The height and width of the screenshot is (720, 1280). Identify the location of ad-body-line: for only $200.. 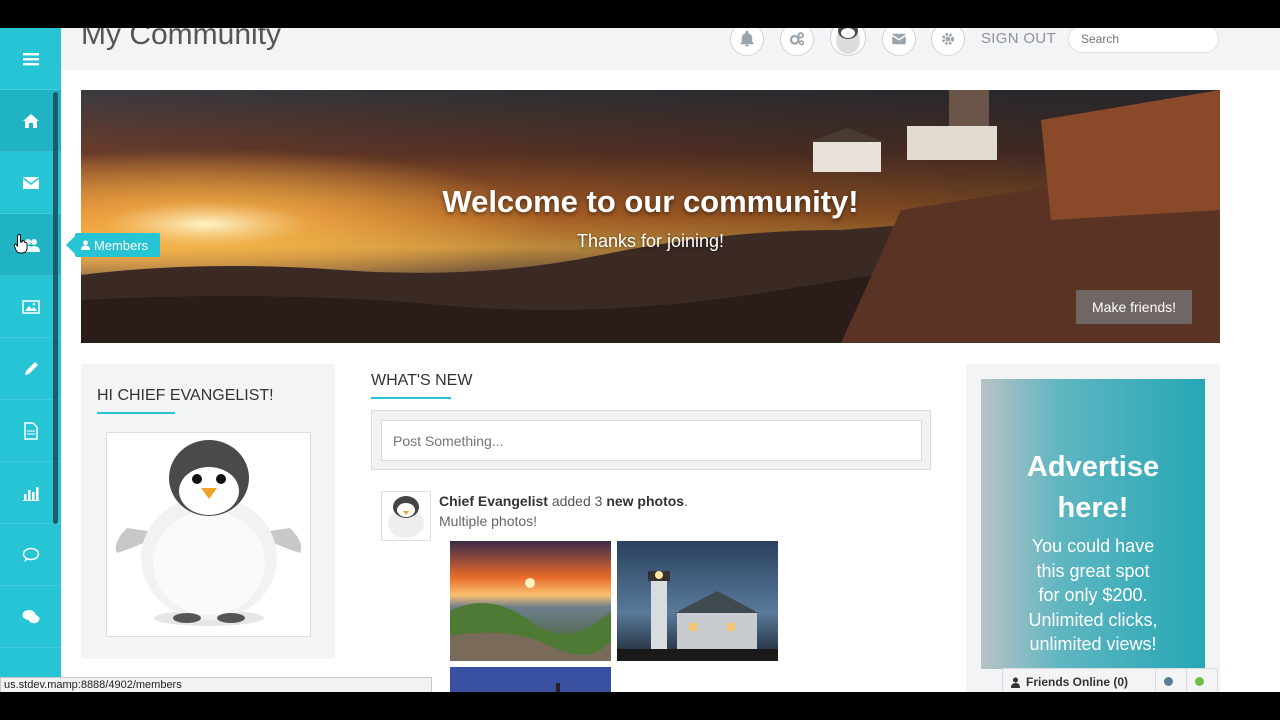
(1093, 595).